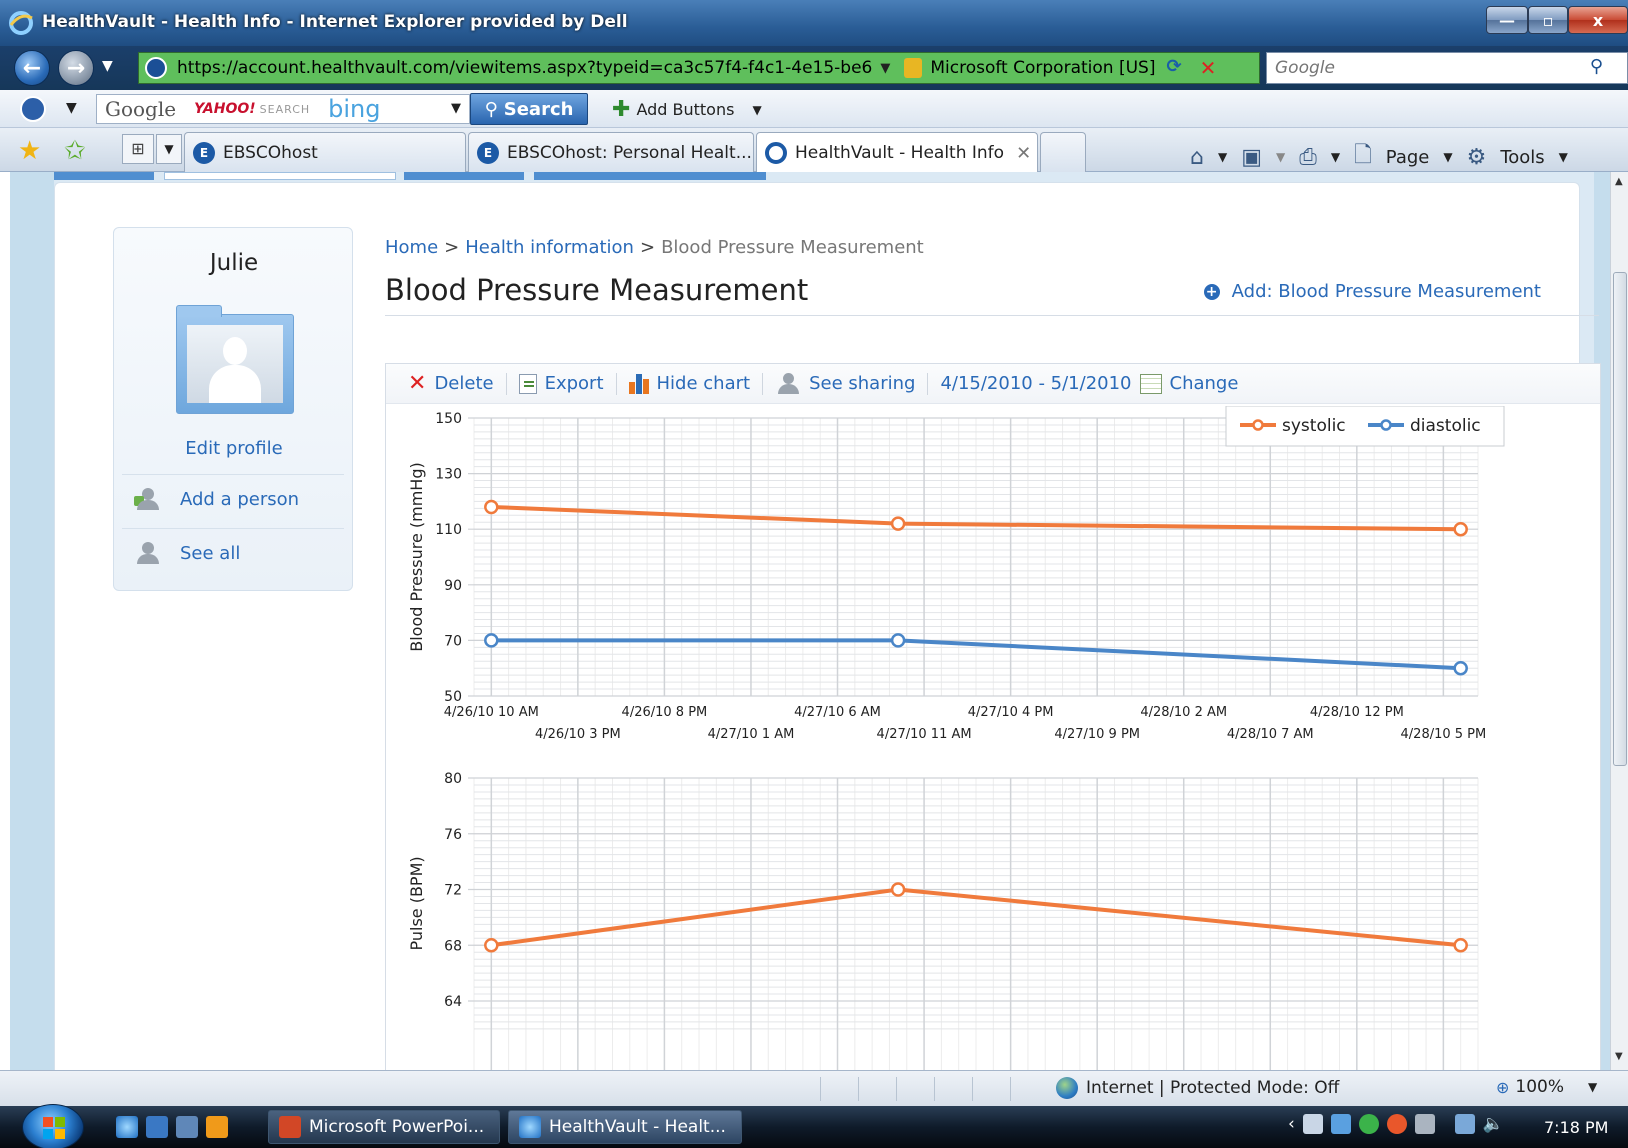 This screenshot has width=1628, height=1148. I want to click on volume-icon: 🔈, so click(1493, 1124).